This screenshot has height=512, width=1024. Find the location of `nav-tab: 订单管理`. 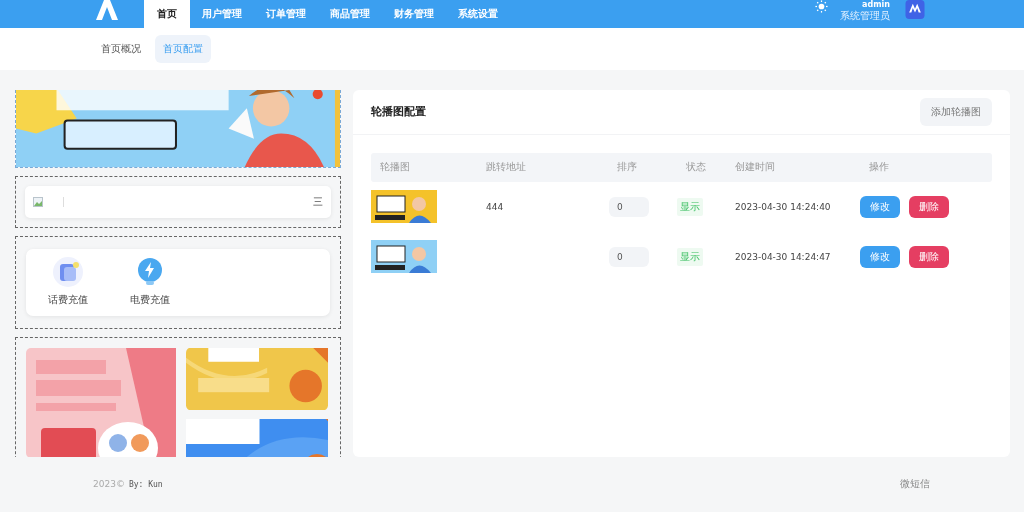

nav-tab: 订单管理 is located at coordinates (286, 14).